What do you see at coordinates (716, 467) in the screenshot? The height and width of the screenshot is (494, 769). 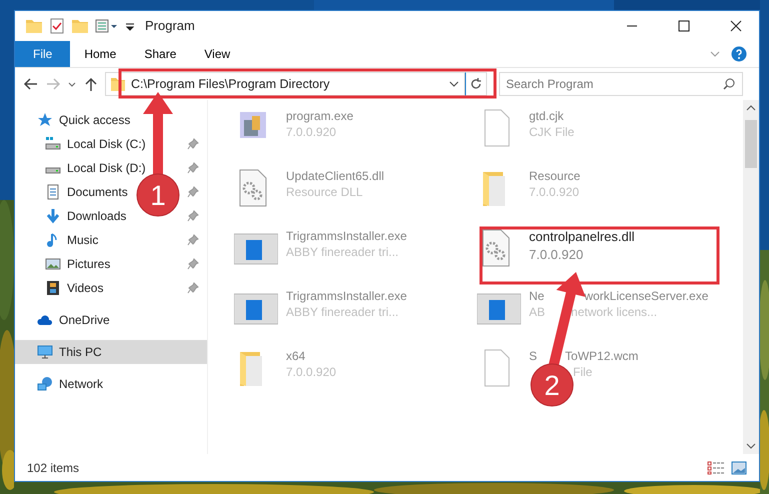 I see `details-view-icon` at bounding box center [716, 467].